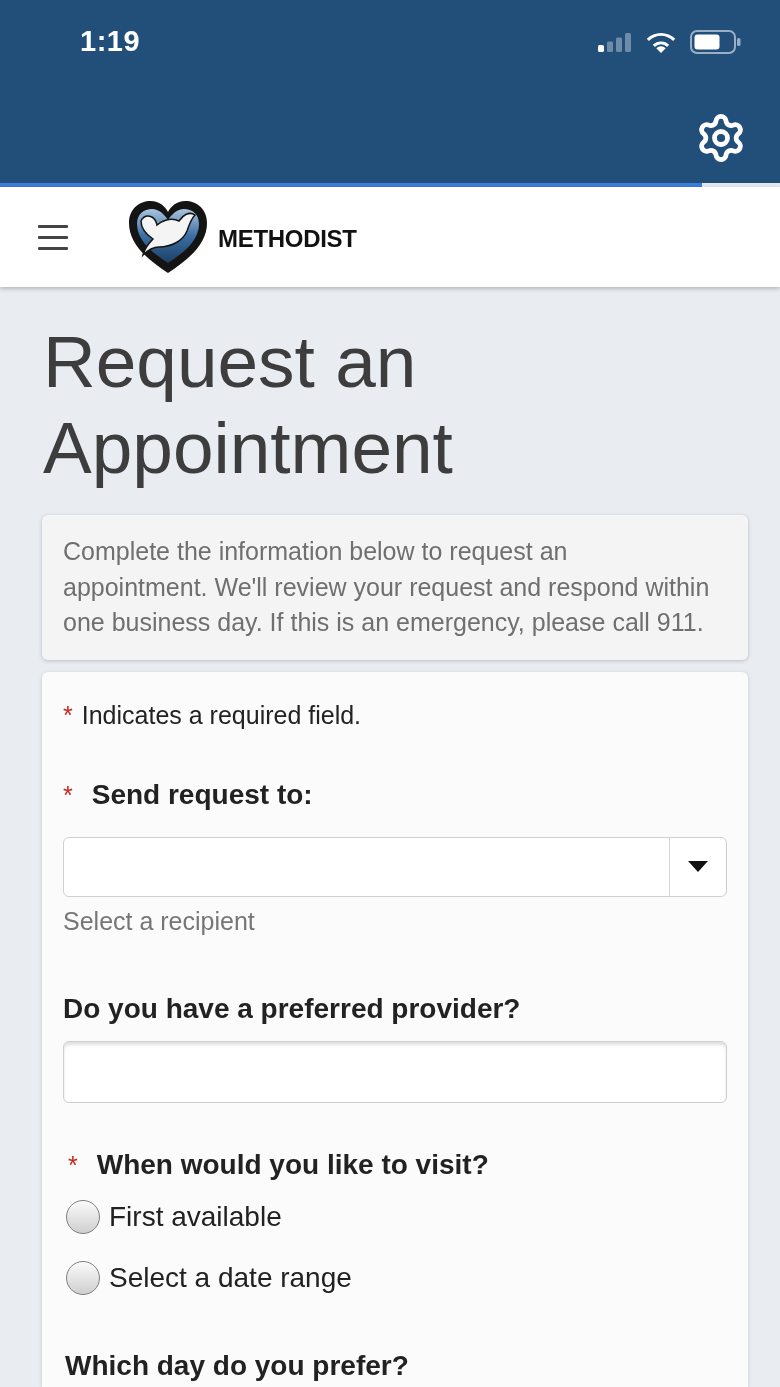 Image resolution: width=780 pixels, height=1387 pixels. What do you see at coordinates (230, 1277) in the screenshot?
I see `radio-label: Select a date range` at bounding box center [230, 1277].